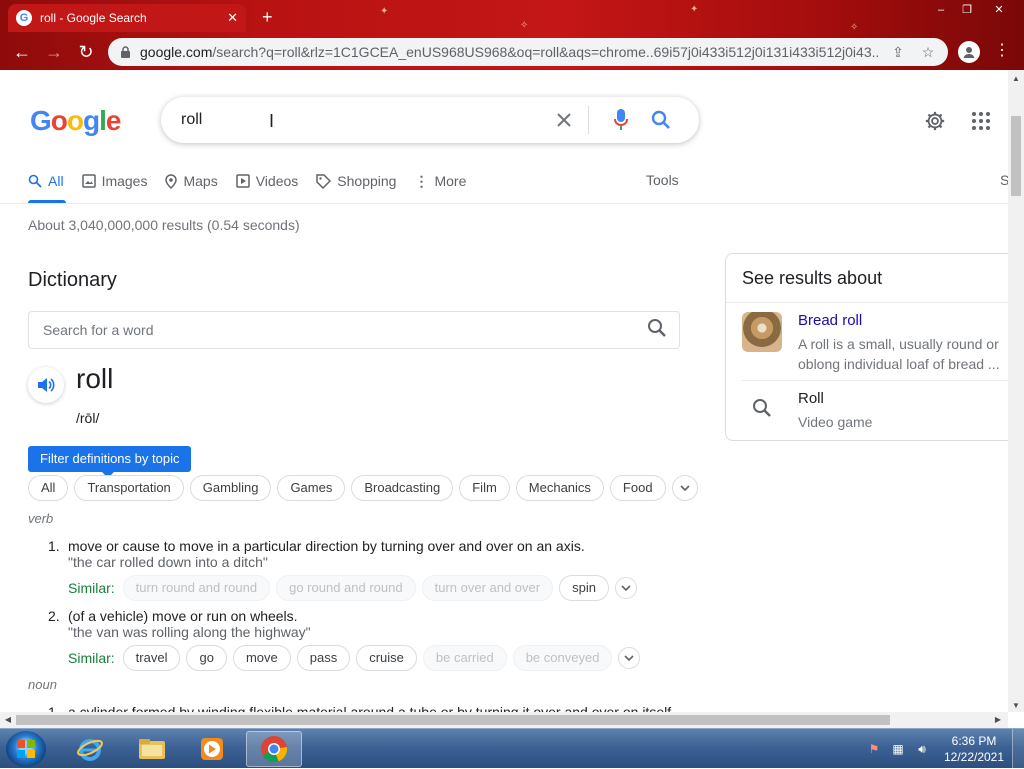  What do you see at coordinates (26, 749) in the screenshot?
I see `windows-start-button` at bounding box center [26, 749].